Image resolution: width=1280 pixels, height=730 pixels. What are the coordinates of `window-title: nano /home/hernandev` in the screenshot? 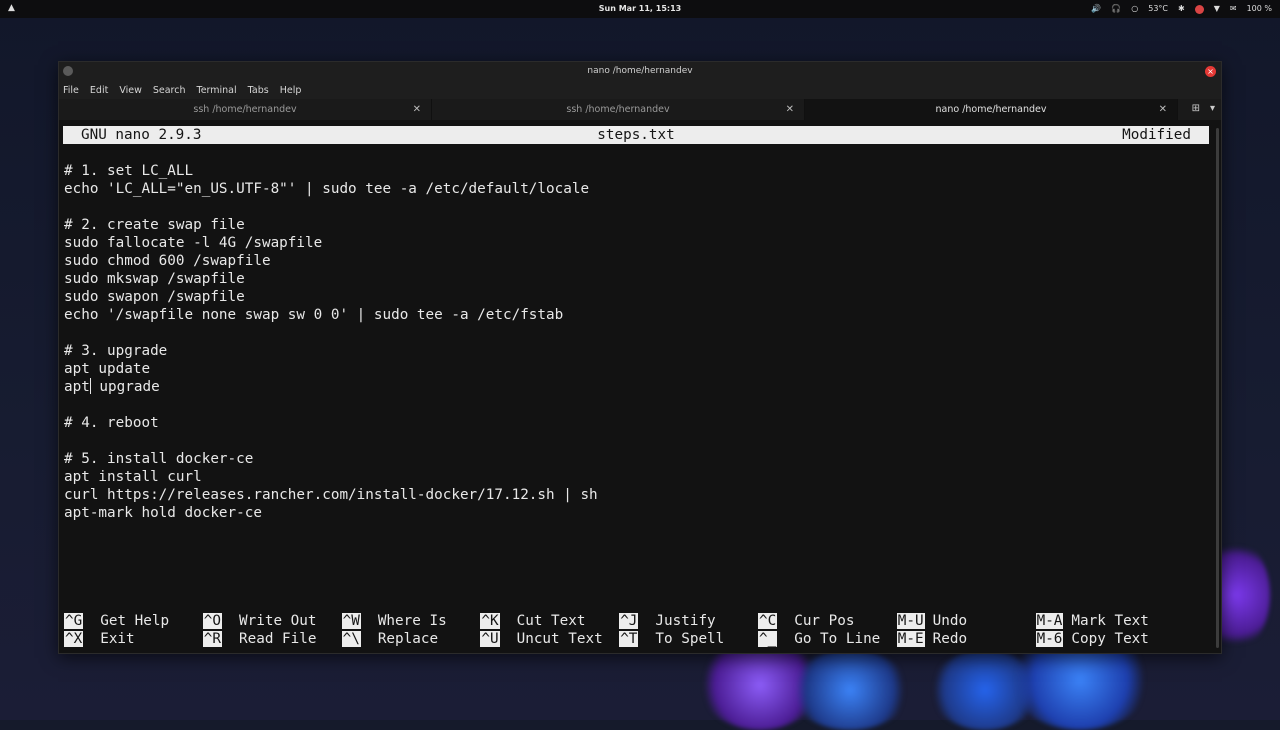 It's located at (640, 71).